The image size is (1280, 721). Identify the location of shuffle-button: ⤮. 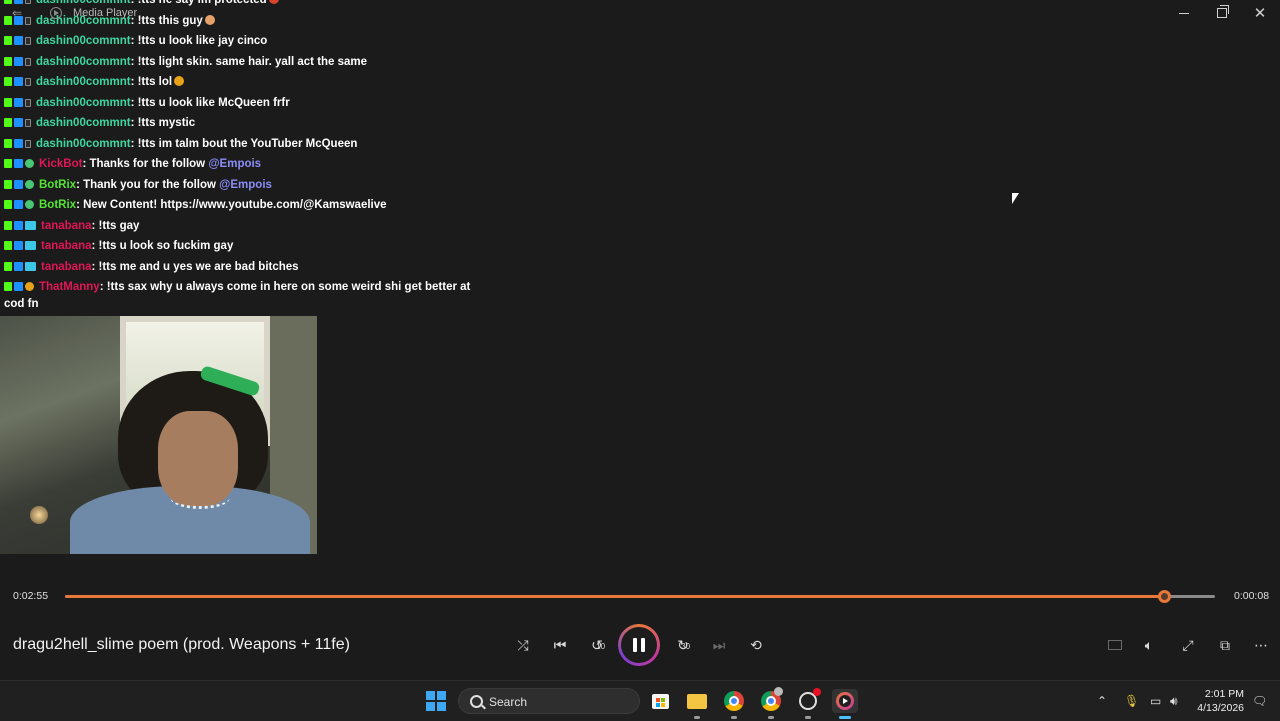
(523, 645).